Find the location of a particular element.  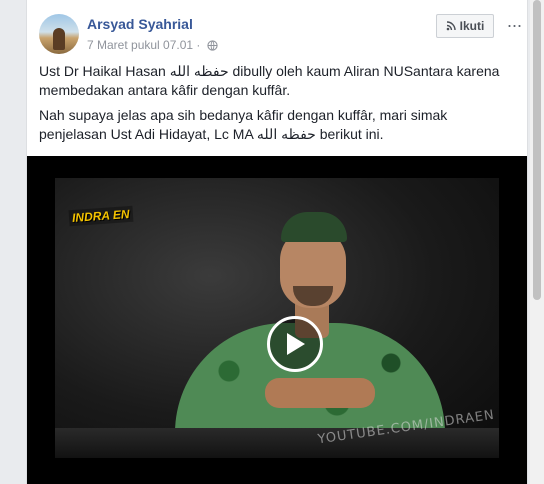

globe-icon is located at coordinates (212, 45).